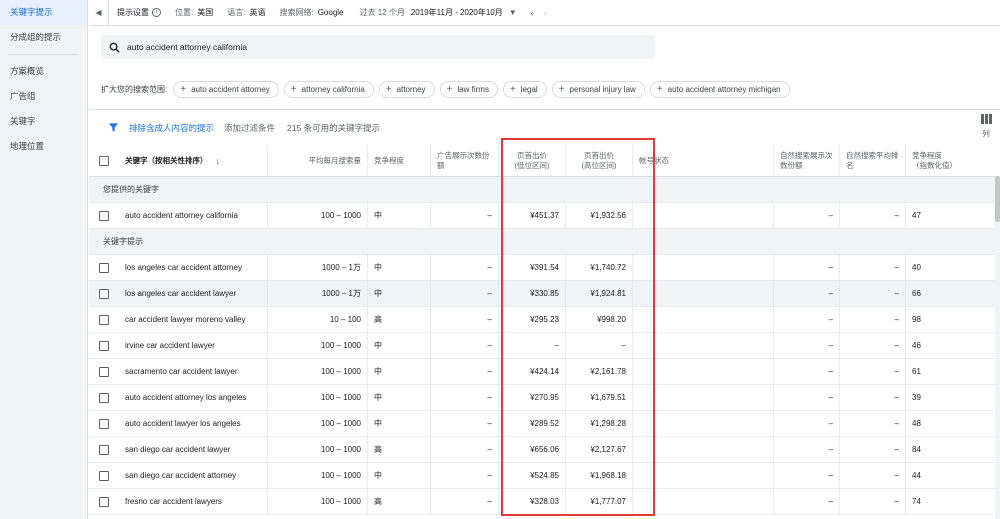  What do you see at coordinates (257, 12) in the screenshot?
I see `language-value: 英语` at bounding box center [257, 12].